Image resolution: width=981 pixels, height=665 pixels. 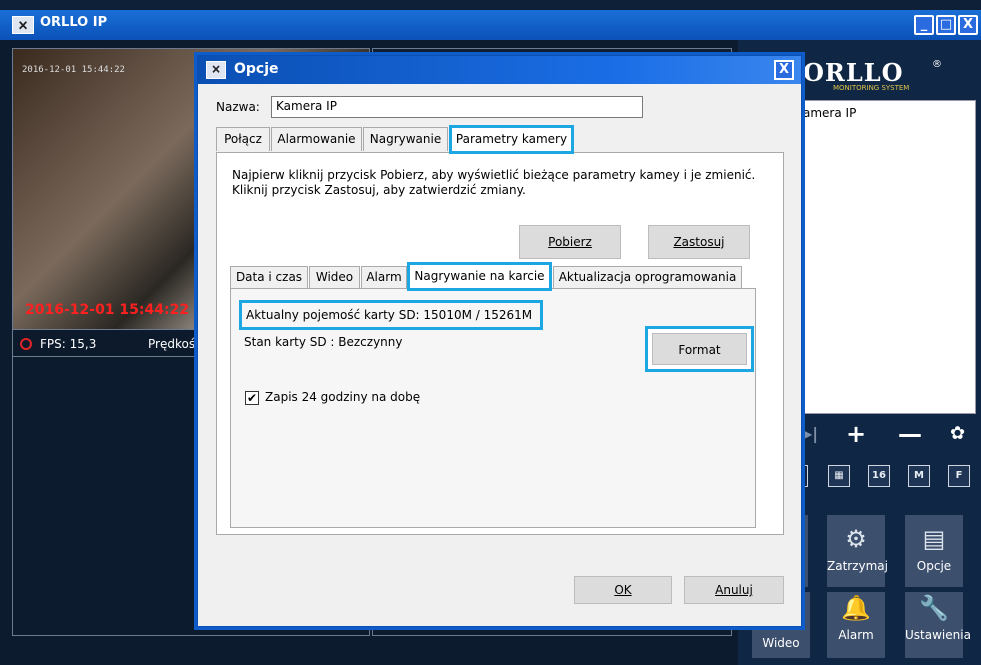 I want to click on pobierz-button: Pobierz, so click(x=570, y=242).